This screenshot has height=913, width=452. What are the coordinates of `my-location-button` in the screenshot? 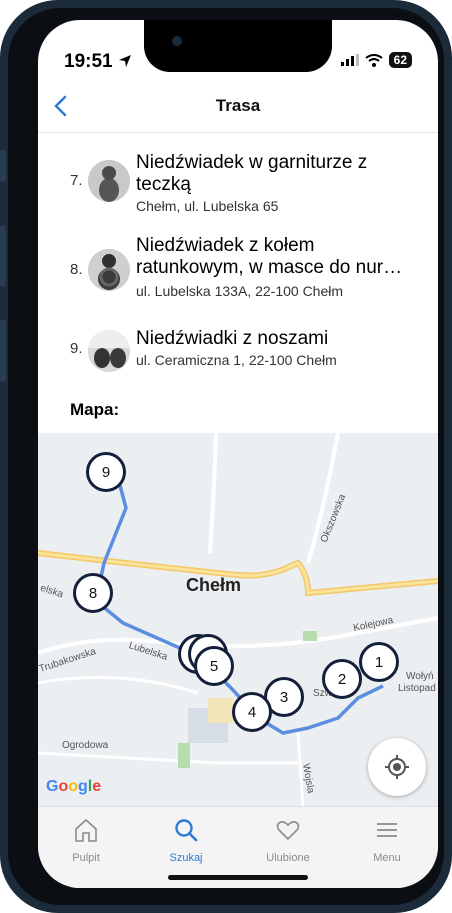 It's located at (397, 767).